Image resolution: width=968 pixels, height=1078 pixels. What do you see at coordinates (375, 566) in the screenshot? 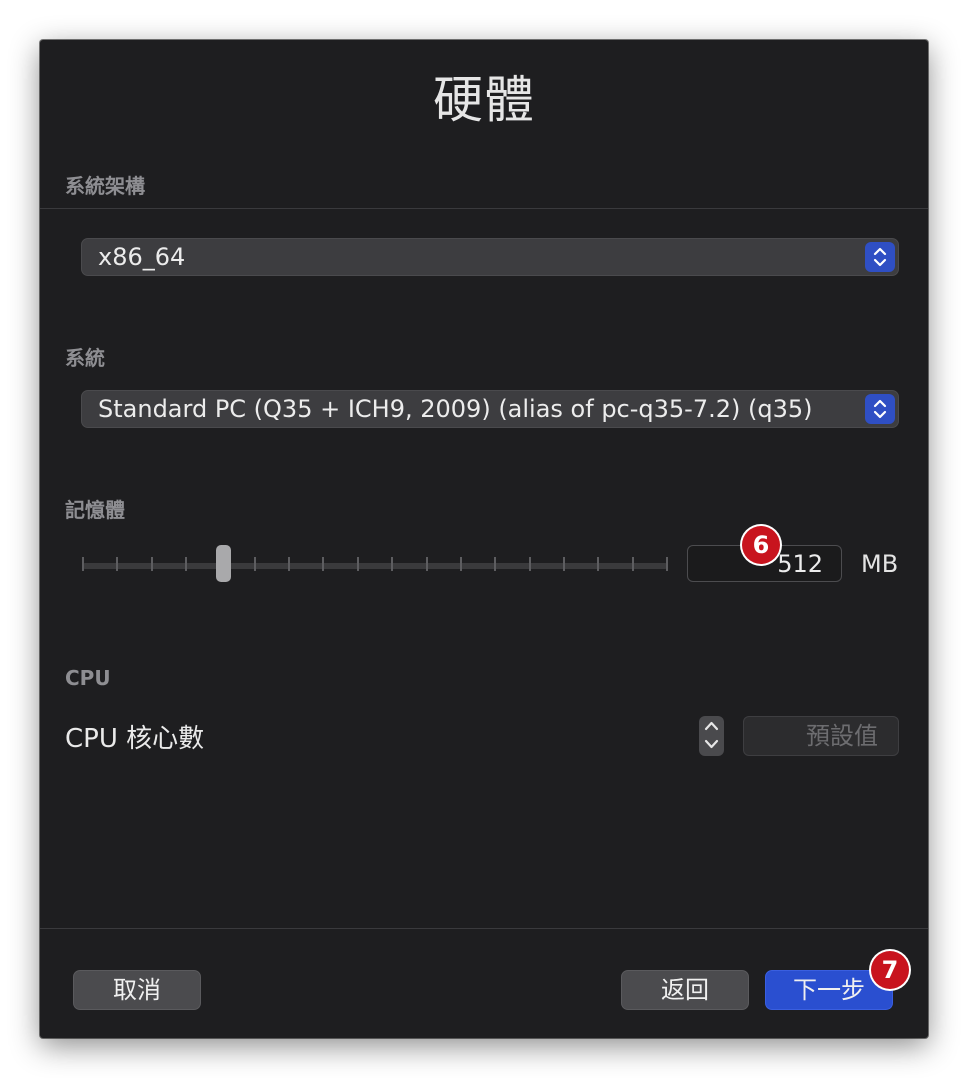
I see `memory-slider-track` at bounding box center [375, 566].